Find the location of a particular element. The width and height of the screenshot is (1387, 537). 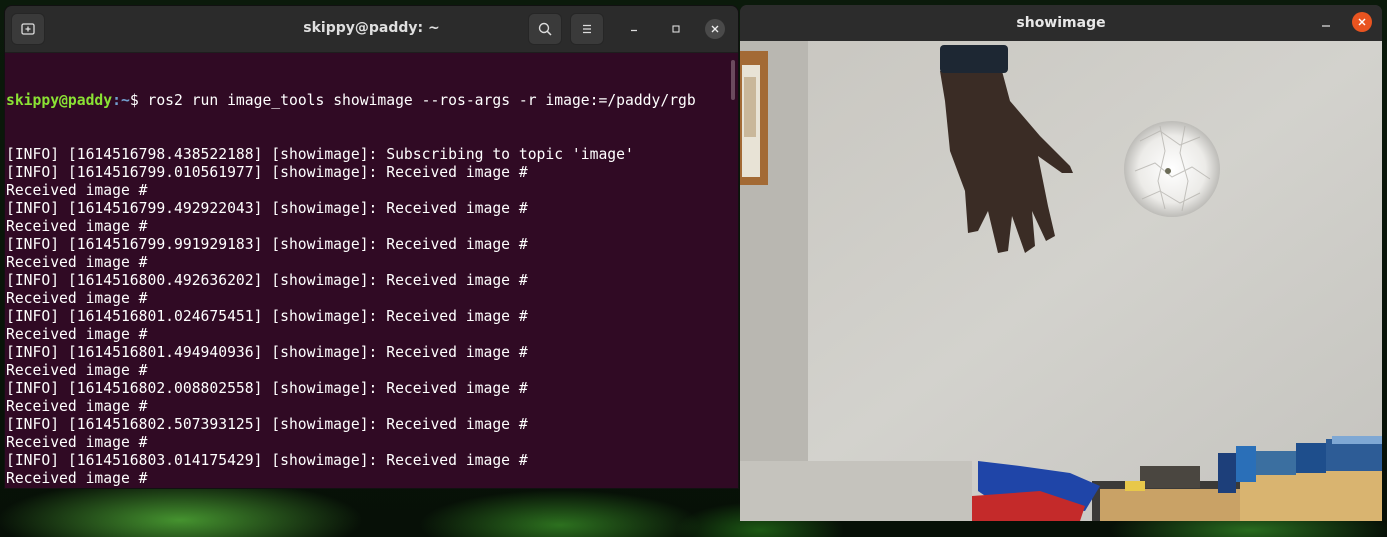

search-button is located at coordinates (545, 29).